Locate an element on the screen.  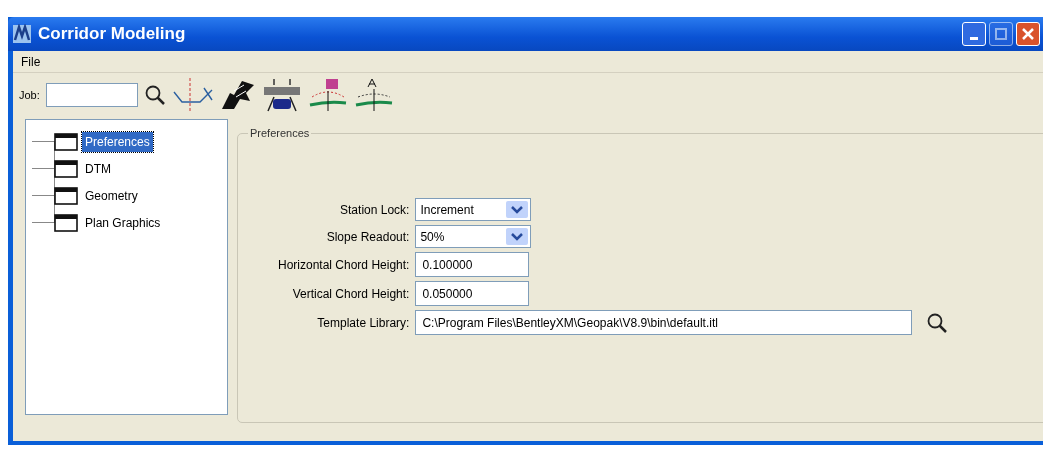
app-icon is located at coordinates (22, 34).